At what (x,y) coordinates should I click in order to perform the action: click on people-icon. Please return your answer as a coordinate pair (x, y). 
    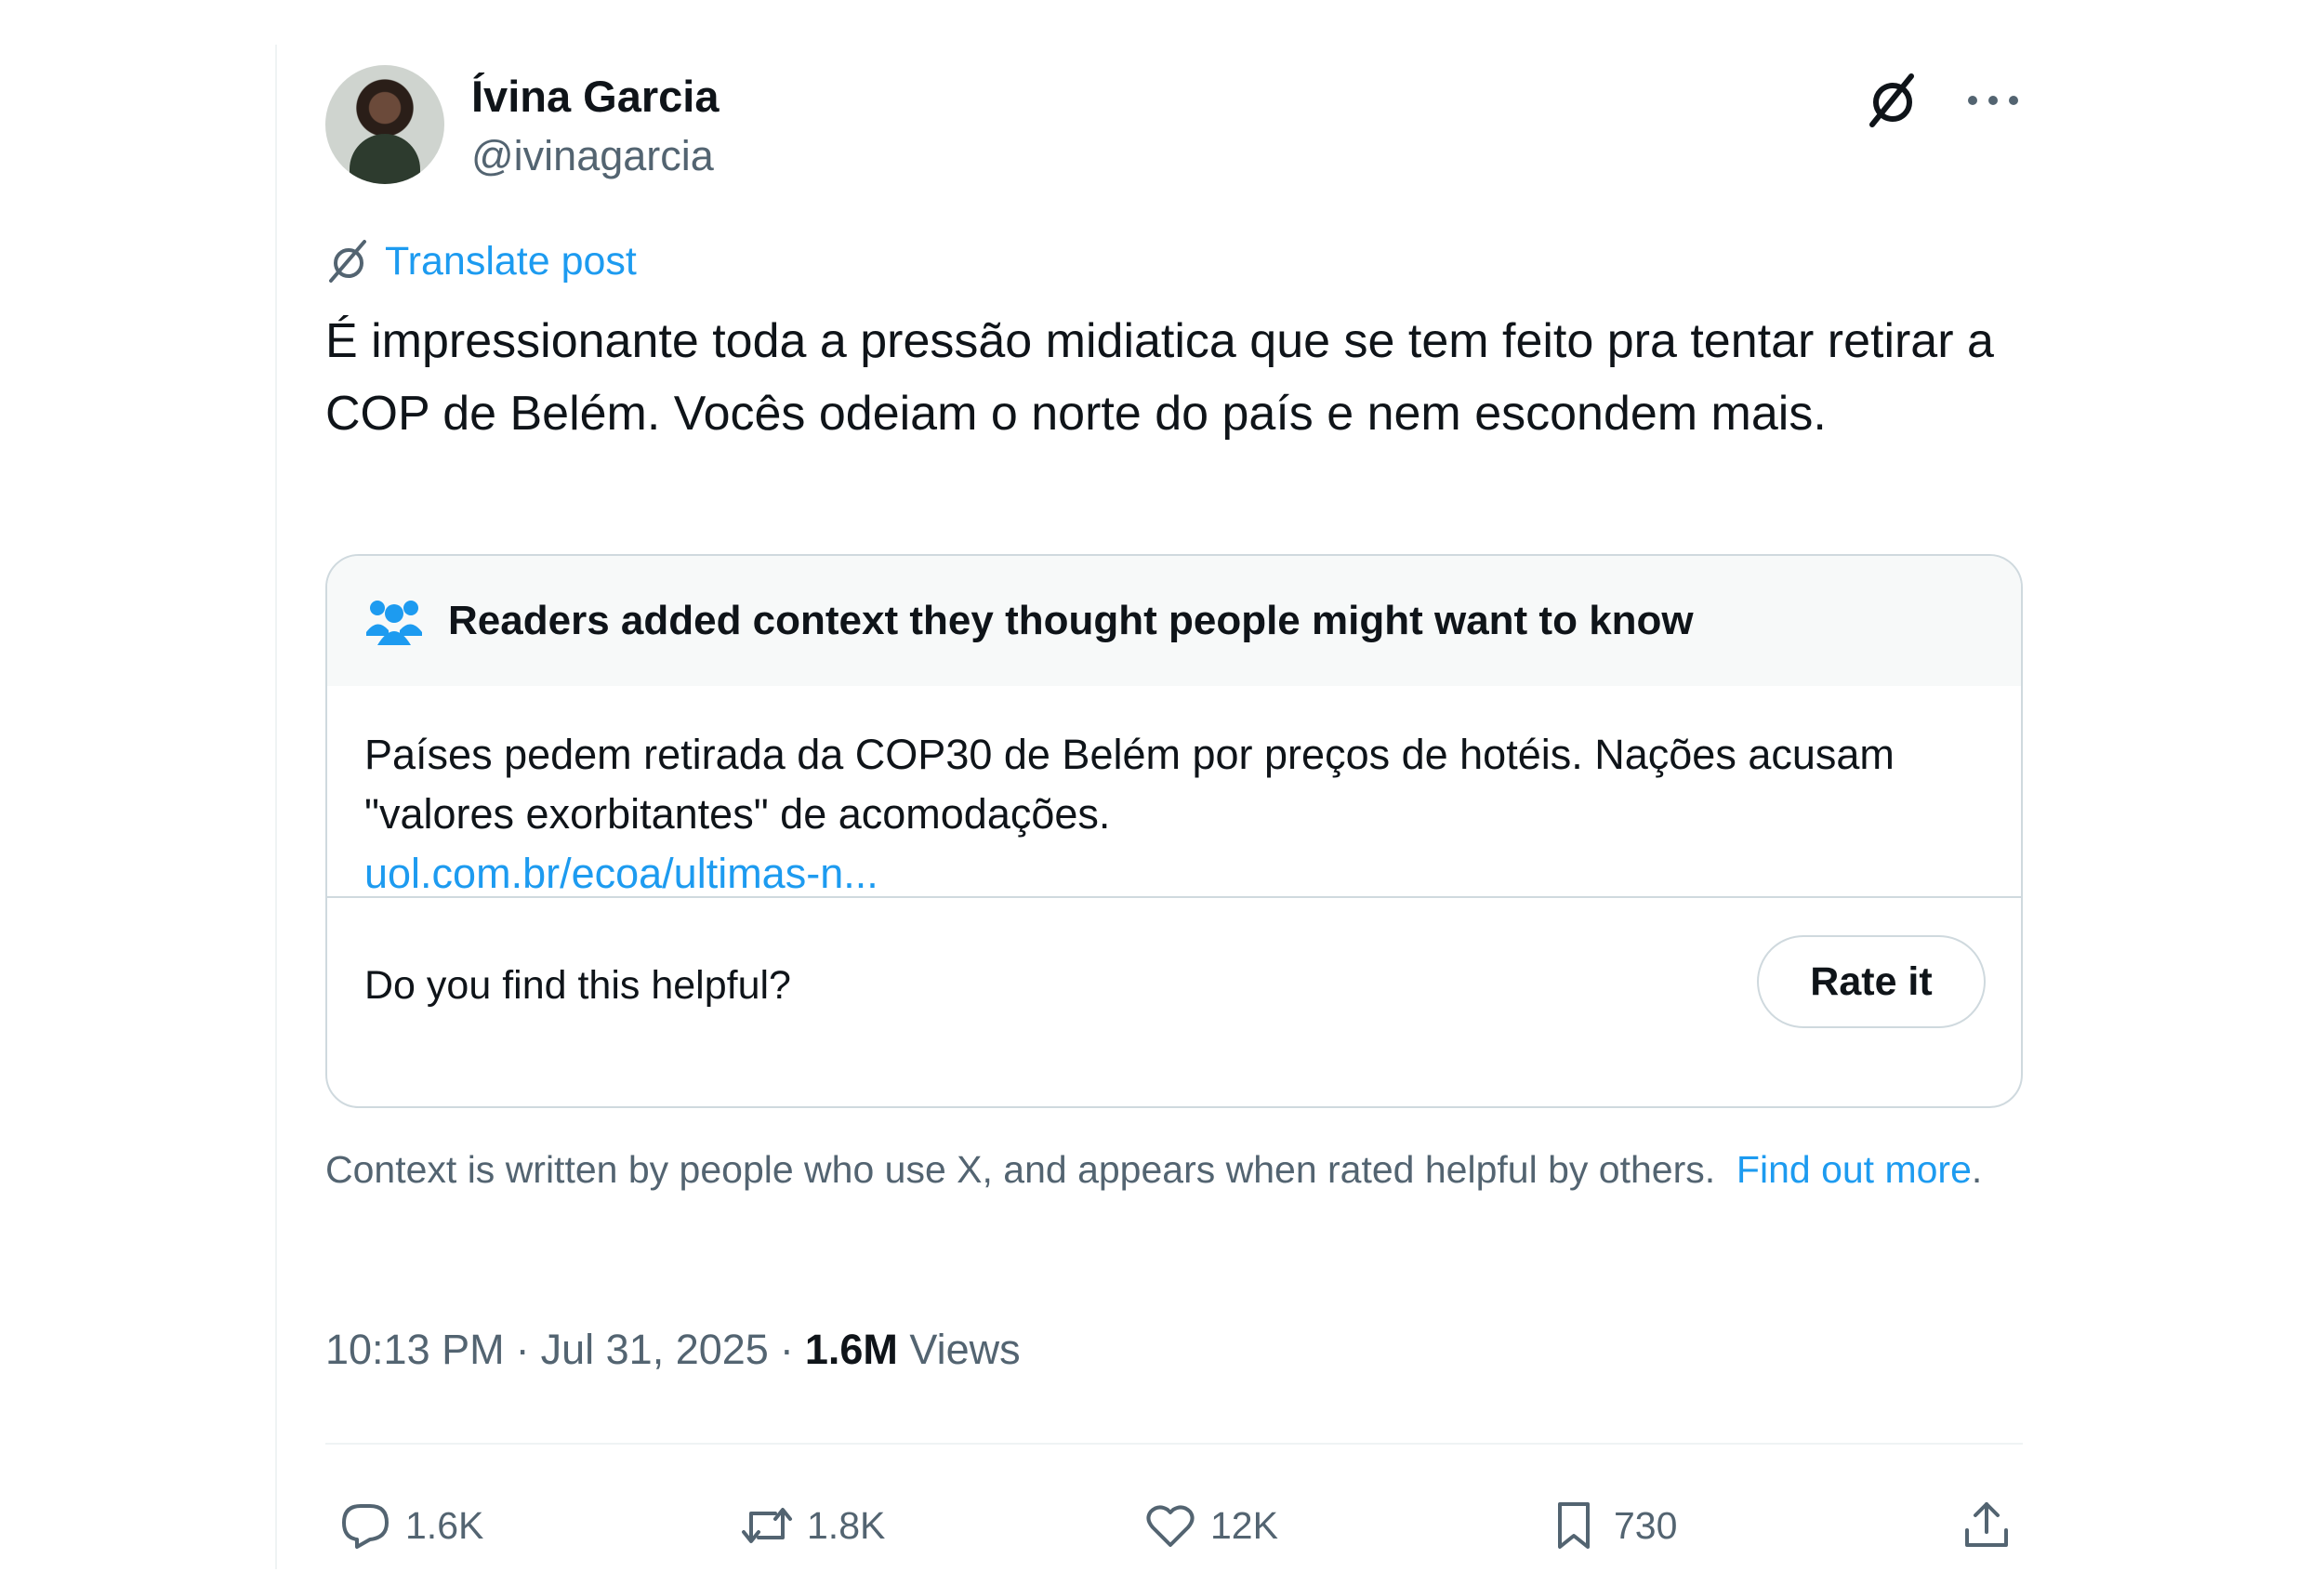
    Looking at the image, I should click on (394, 623).